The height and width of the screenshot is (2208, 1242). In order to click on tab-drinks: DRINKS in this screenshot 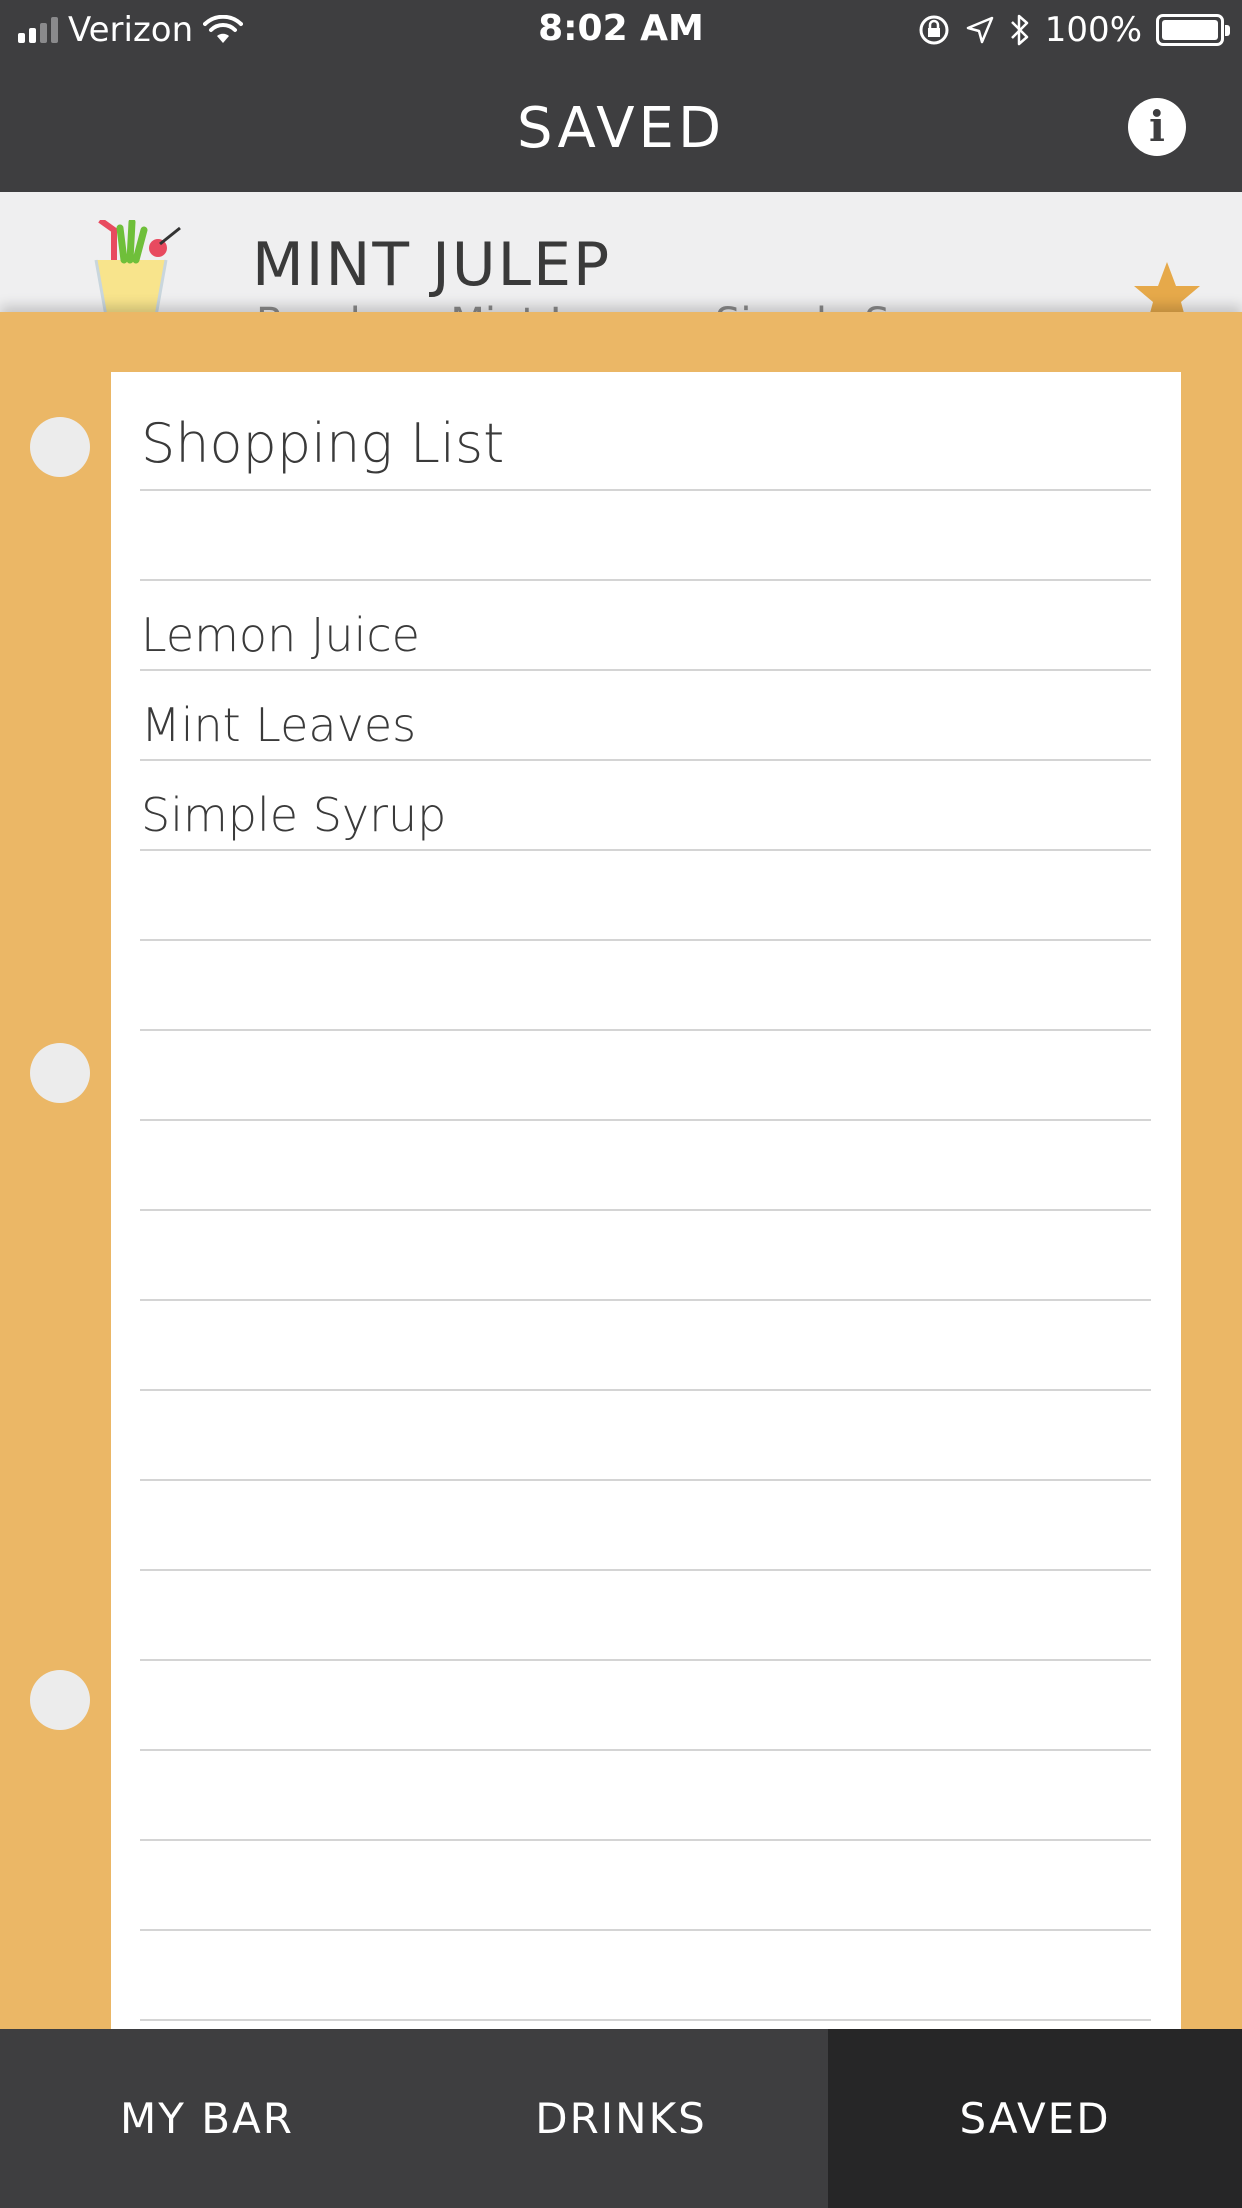, I will do `click(621, 2118)`.